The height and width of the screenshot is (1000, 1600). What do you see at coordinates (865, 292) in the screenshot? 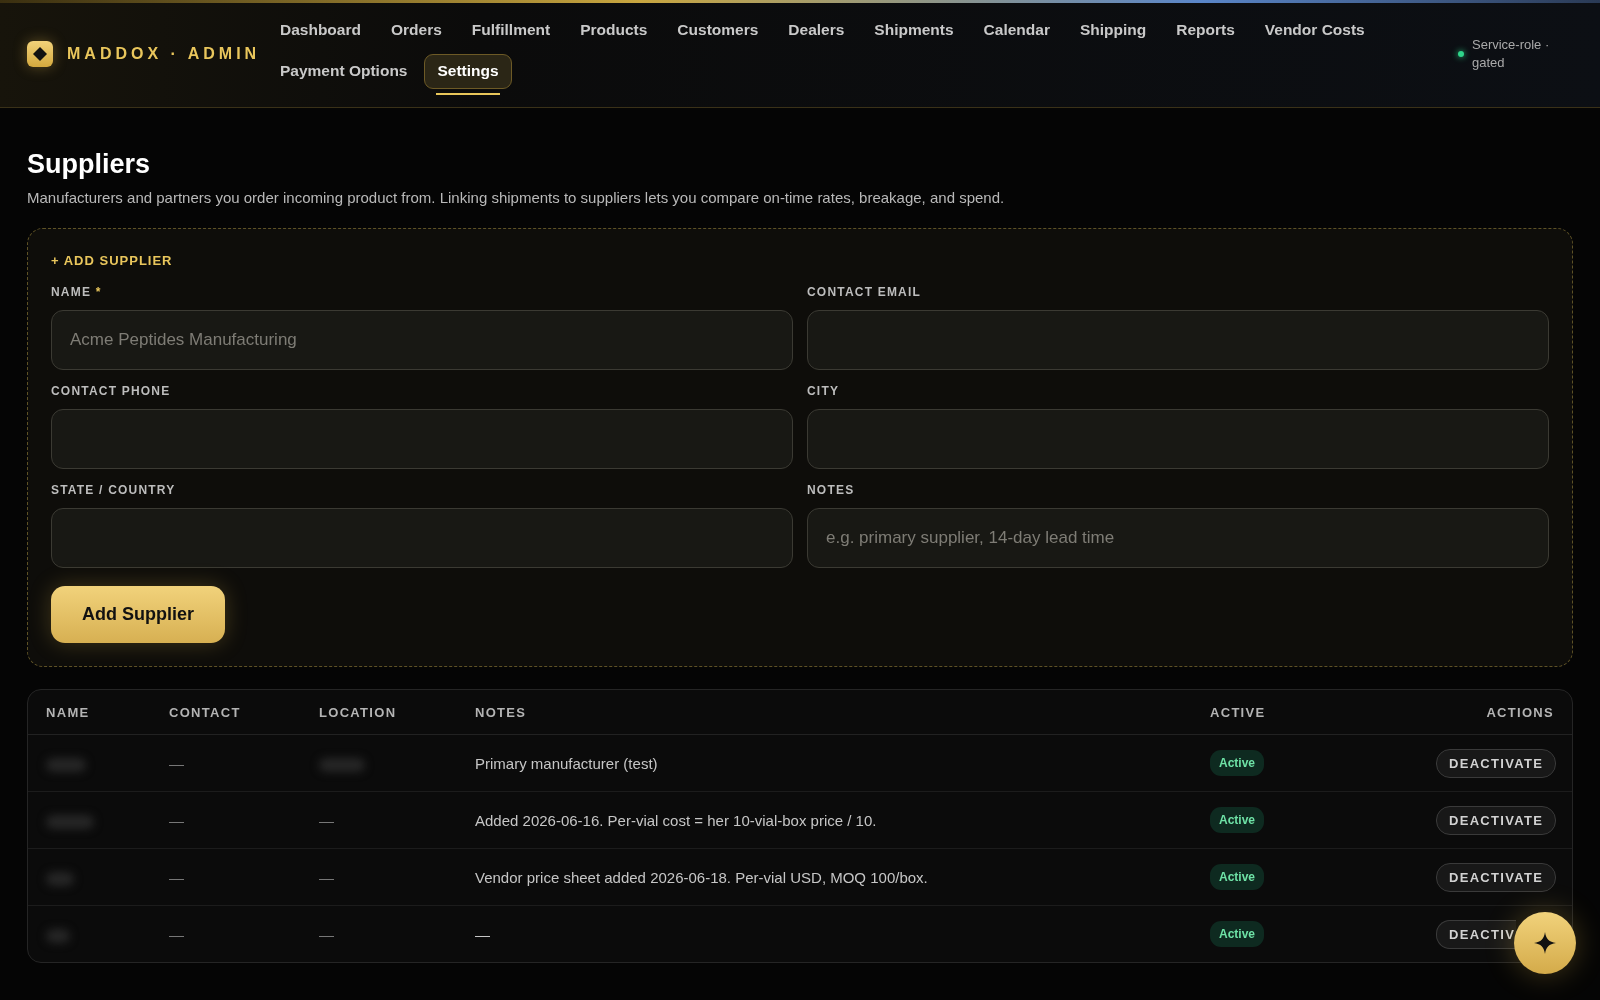
I see `field-label: CONTACT EMAIL` at bounding box center [865, 292].